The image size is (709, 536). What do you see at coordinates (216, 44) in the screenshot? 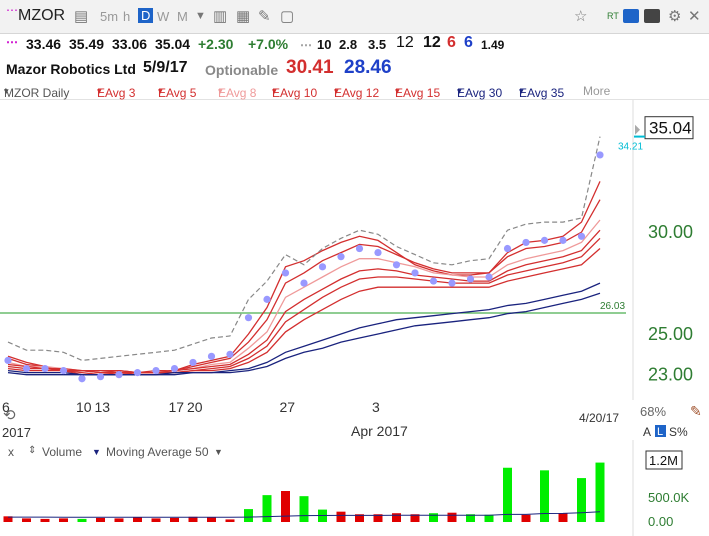
I see `quote-change: +2.30` at bounding box center [216, 44].